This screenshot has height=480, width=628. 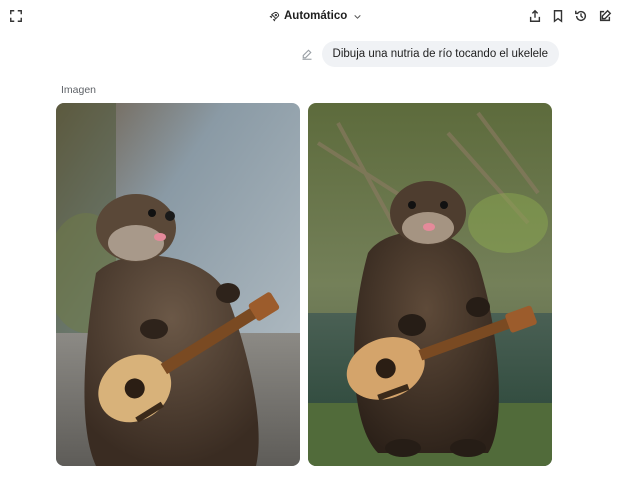 I want to click on image-section-label: Imagen, so click(x=79, y=90).